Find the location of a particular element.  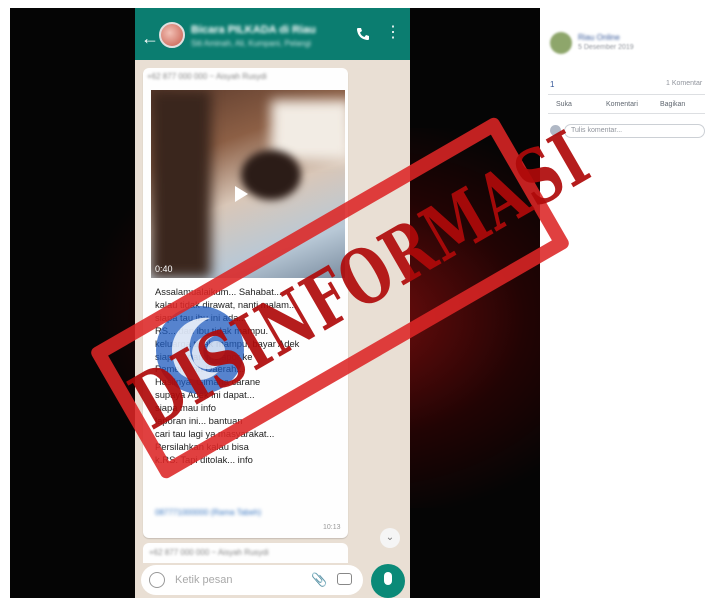

emoji-icon is located at coordinates (157, 580).